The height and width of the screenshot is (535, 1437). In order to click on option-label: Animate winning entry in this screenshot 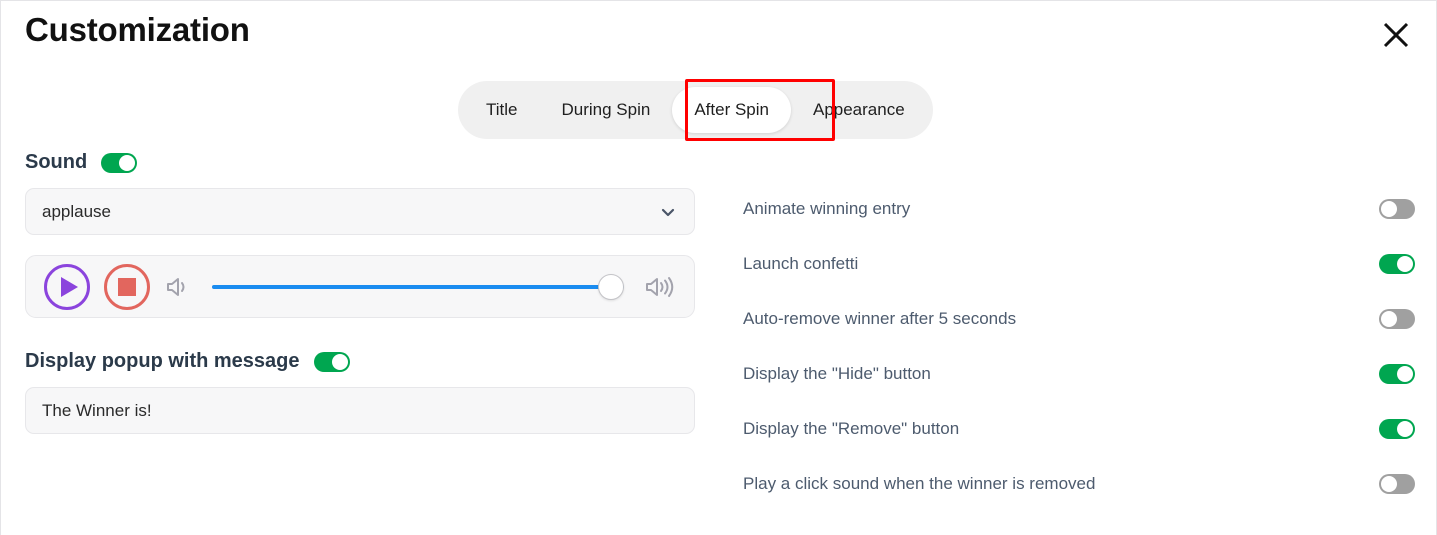, I will do `click(827, 208)`.